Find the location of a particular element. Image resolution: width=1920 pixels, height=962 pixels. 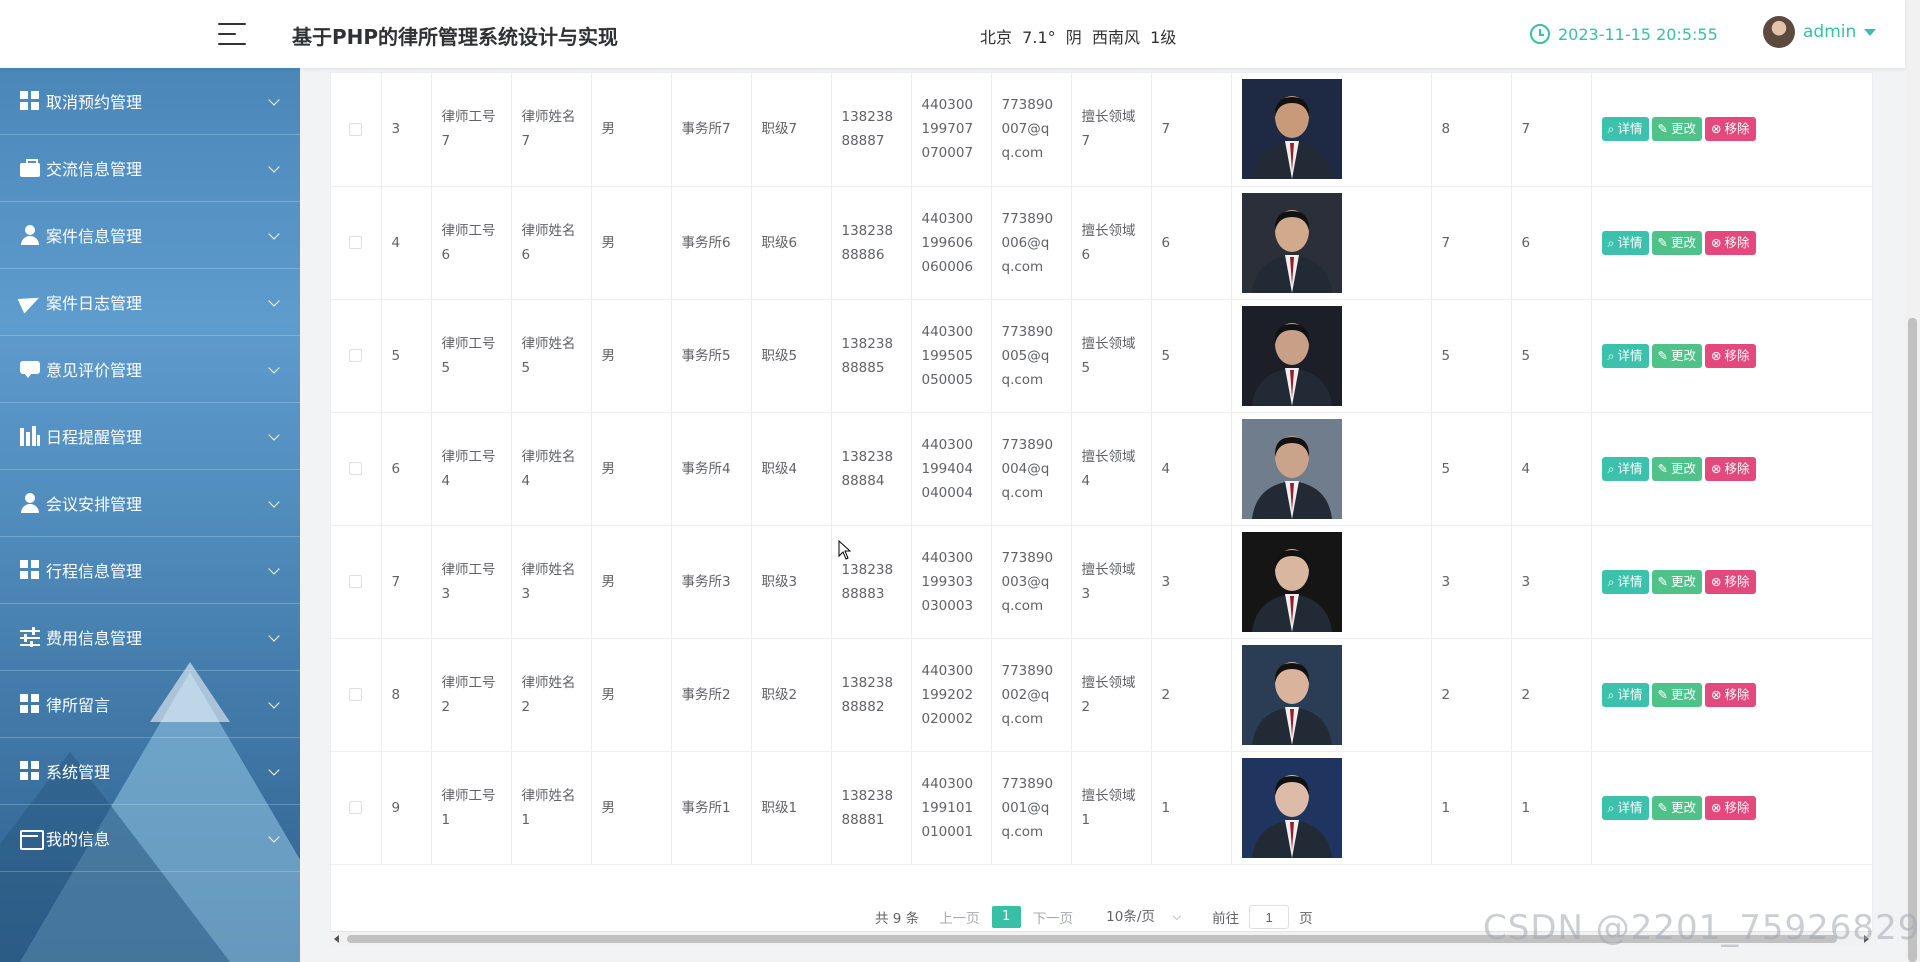

user-menu: admin is located at coordinates (1820, 32).